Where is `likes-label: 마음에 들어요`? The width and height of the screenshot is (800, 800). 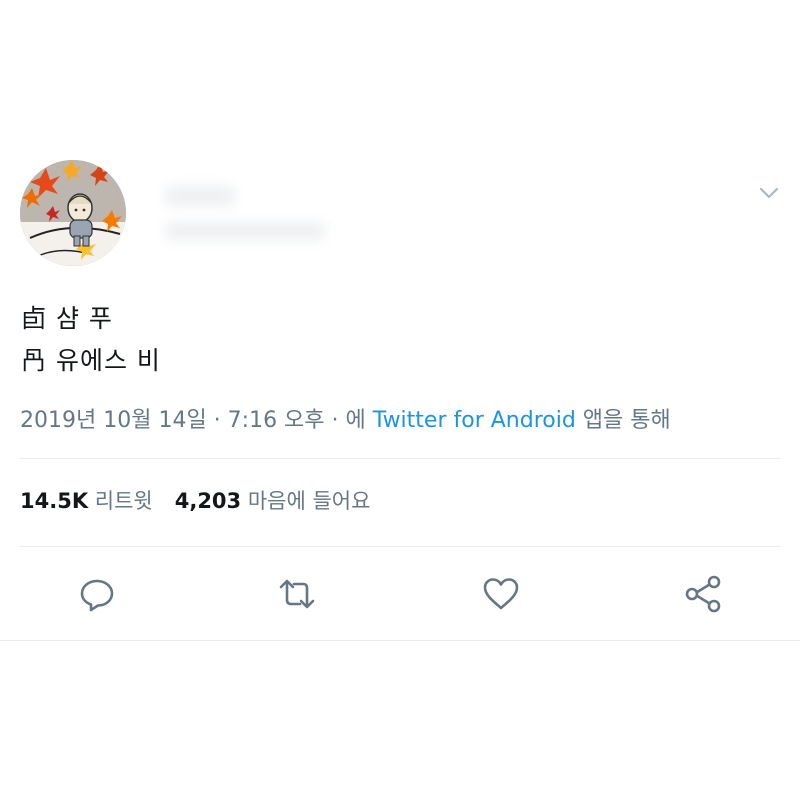 likes-label: 마음에 들어요 is located at coordinates (306, 501).